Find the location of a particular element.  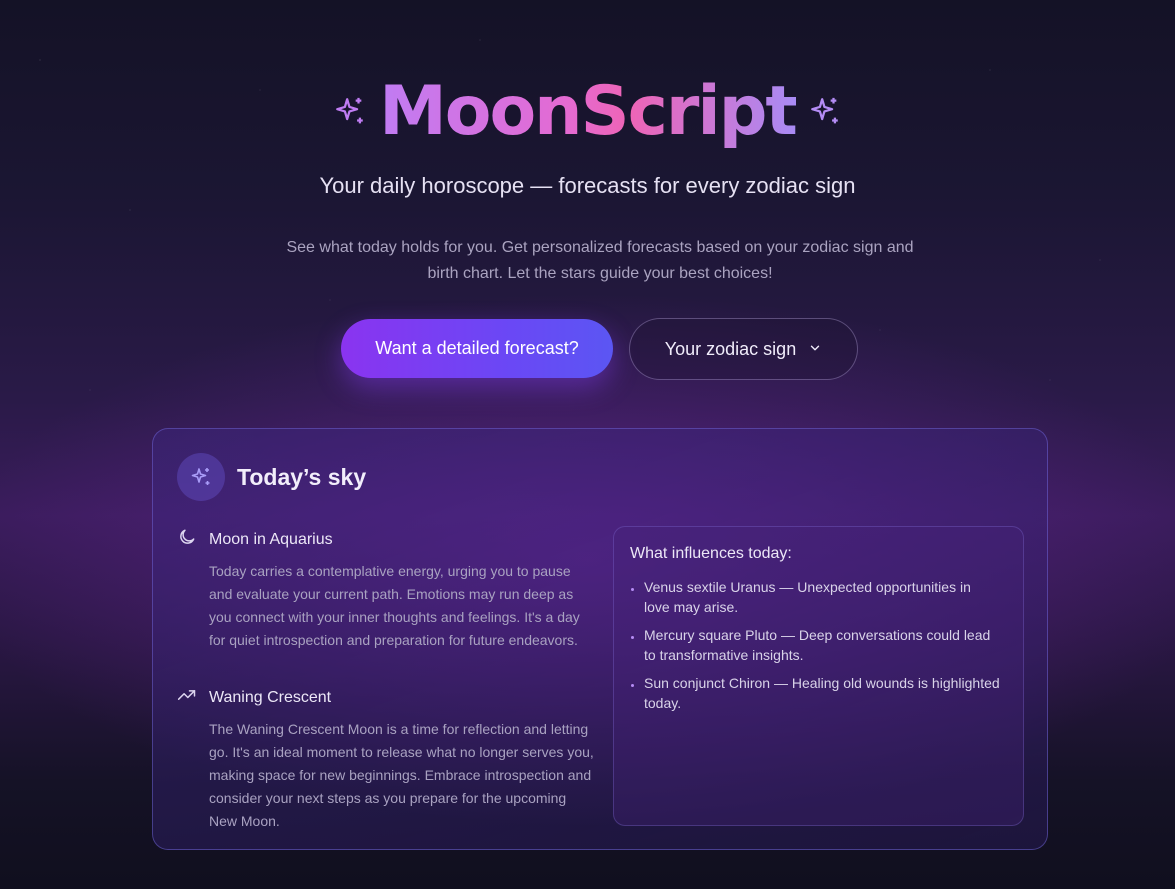

influences-title: What influences today: is located at coordinates (711, 553).